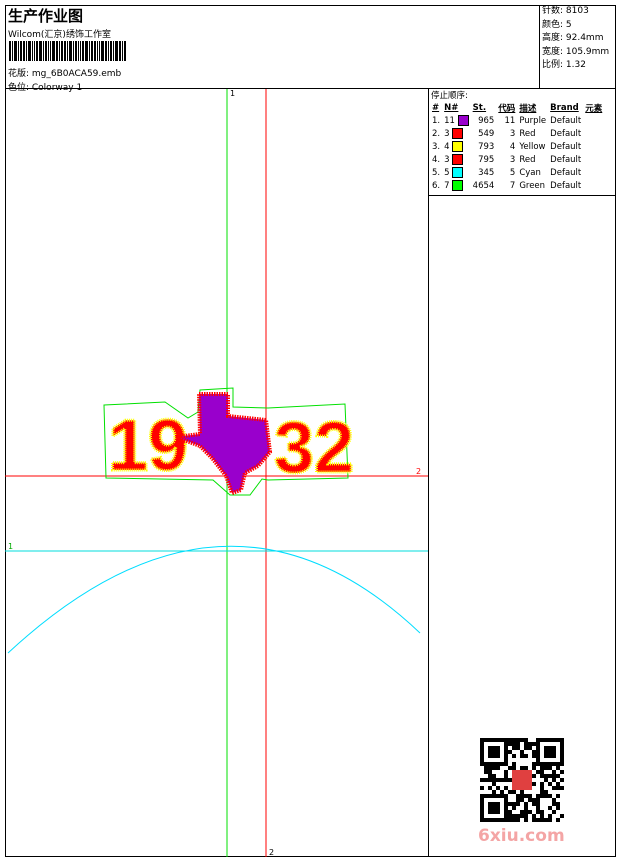 The height and width of the screenshot is (860, 620). Describe the element at coordinates (436, 133) in the screenshot. I see `row-index: 2.` at that location.